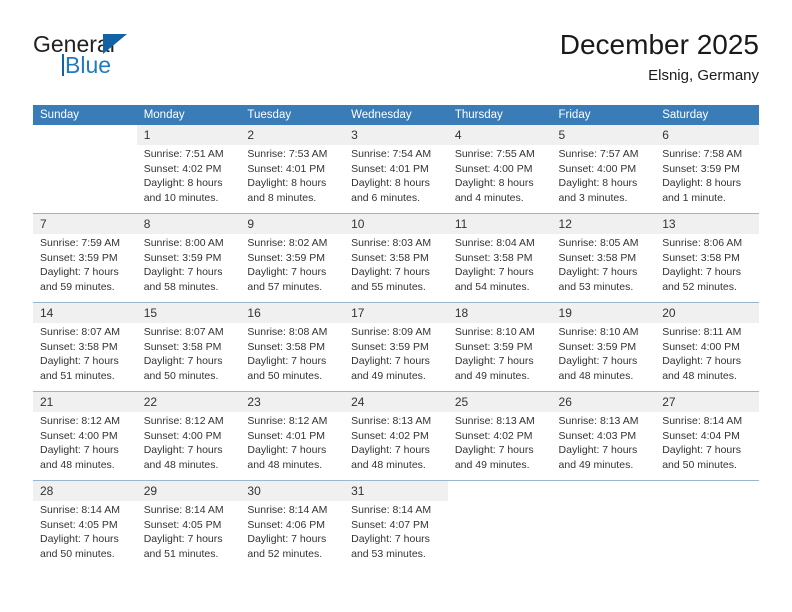 This screenshot has width=792, height=612. Describe the element at coordinates (390, 190) in the screenshot. I see `daylight-text: Daylight: 8 hours and 6 minutes.` at that location.